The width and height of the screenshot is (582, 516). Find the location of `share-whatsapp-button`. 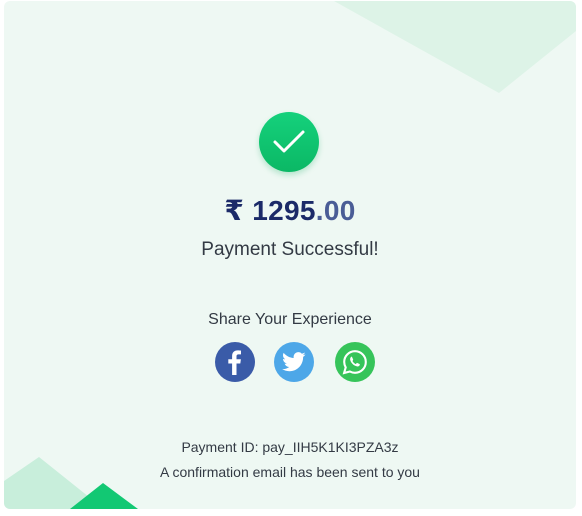

share-whatsapp-button is located at coordinates (355, 362).